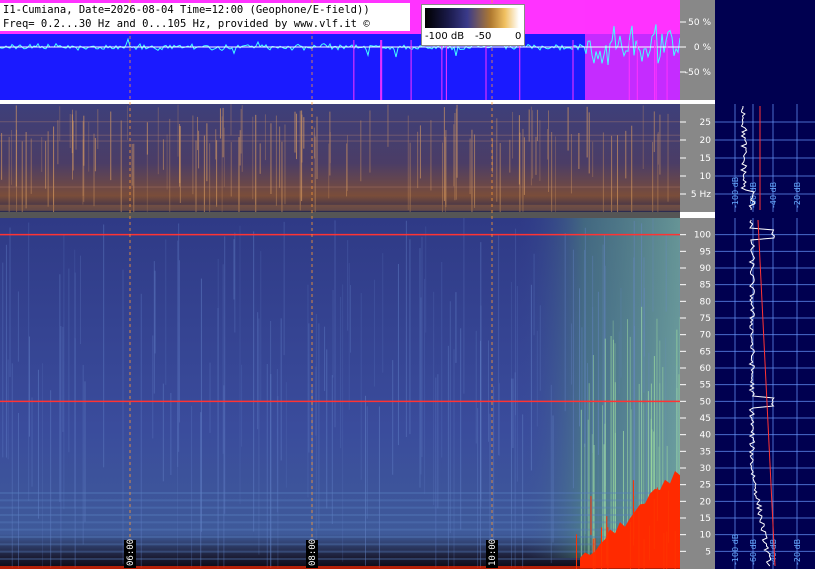  What do you see at coordinates (753, 552) in the screenshot?
I see `spectrum-high-tick-label: -60 dB` at bounding box center [753, 552].